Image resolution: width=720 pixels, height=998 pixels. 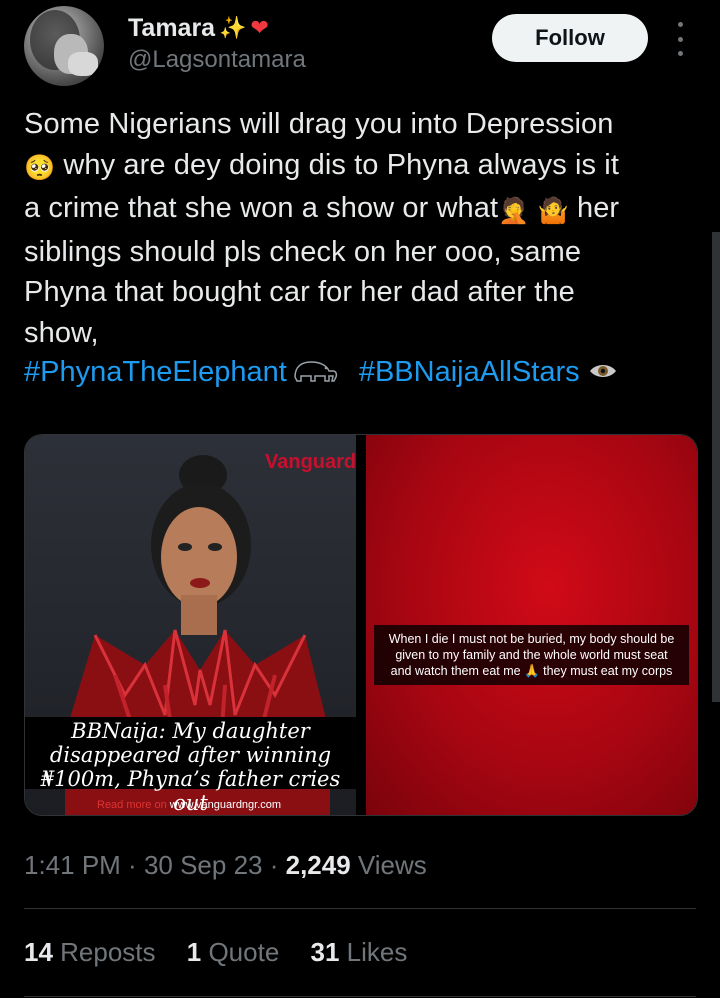 What do you see at coordinates (171, 28) in the screenshot?
I see `display-name: Tamara` at bounding box center [171, 28].